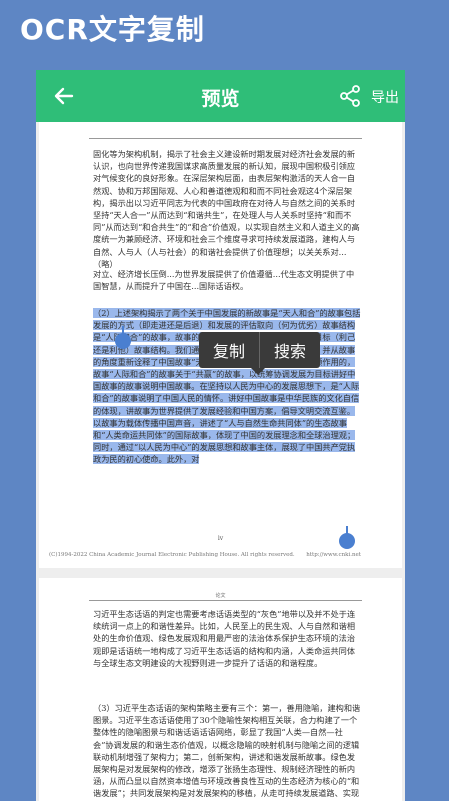 The width and height of the screenshot is (449, 801). I want to click on selection-start-handle, so click(123, 338).